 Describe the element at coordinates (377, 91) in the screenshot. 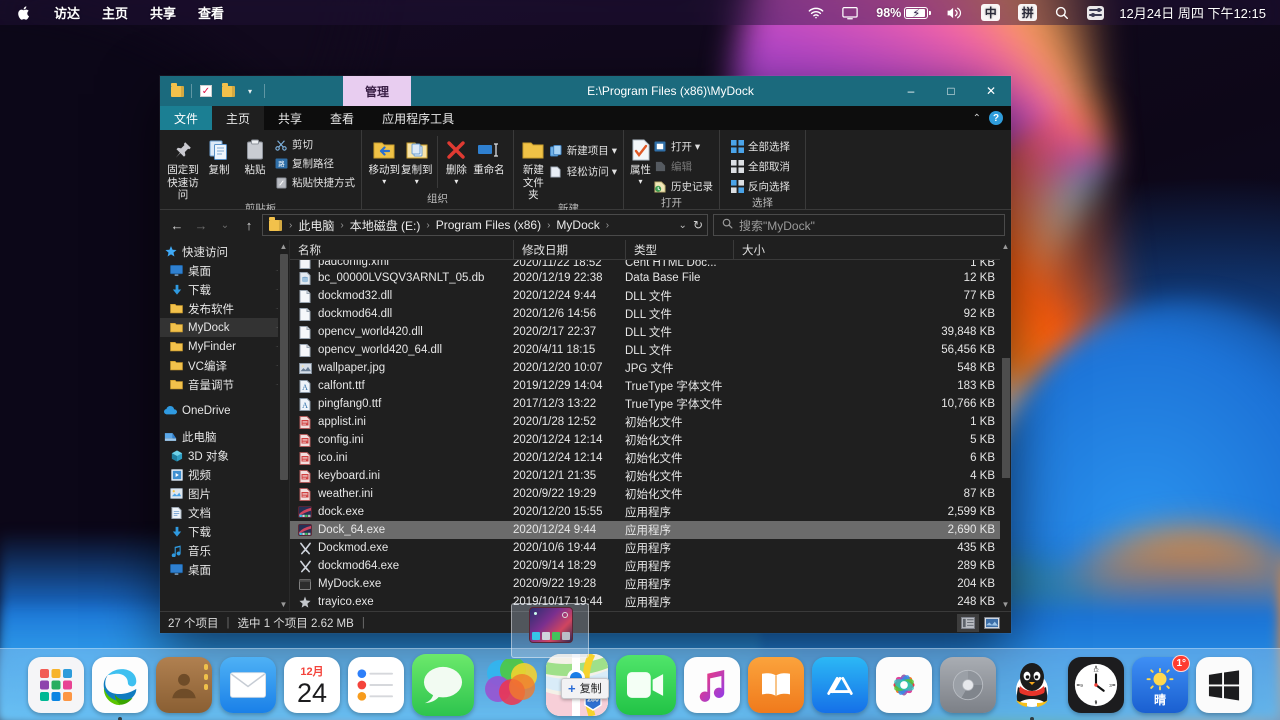

I see `contextual-tab-manage: 管理` at that location.